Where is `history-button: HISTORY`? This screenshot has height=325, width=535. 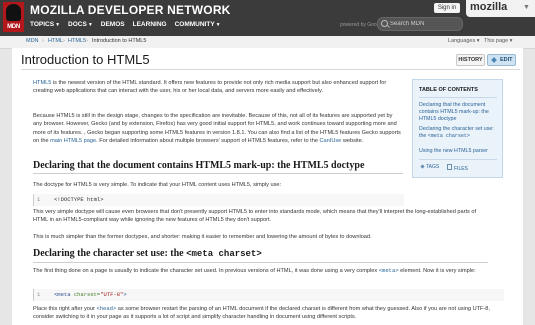 history-button: HISTORY is located at coordinates (470, 60).